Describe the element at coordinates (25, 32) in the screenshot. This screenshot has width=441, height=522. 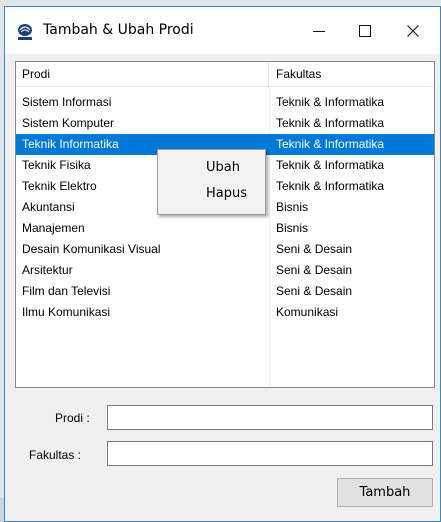
I see `university-logo-icon` at that location.